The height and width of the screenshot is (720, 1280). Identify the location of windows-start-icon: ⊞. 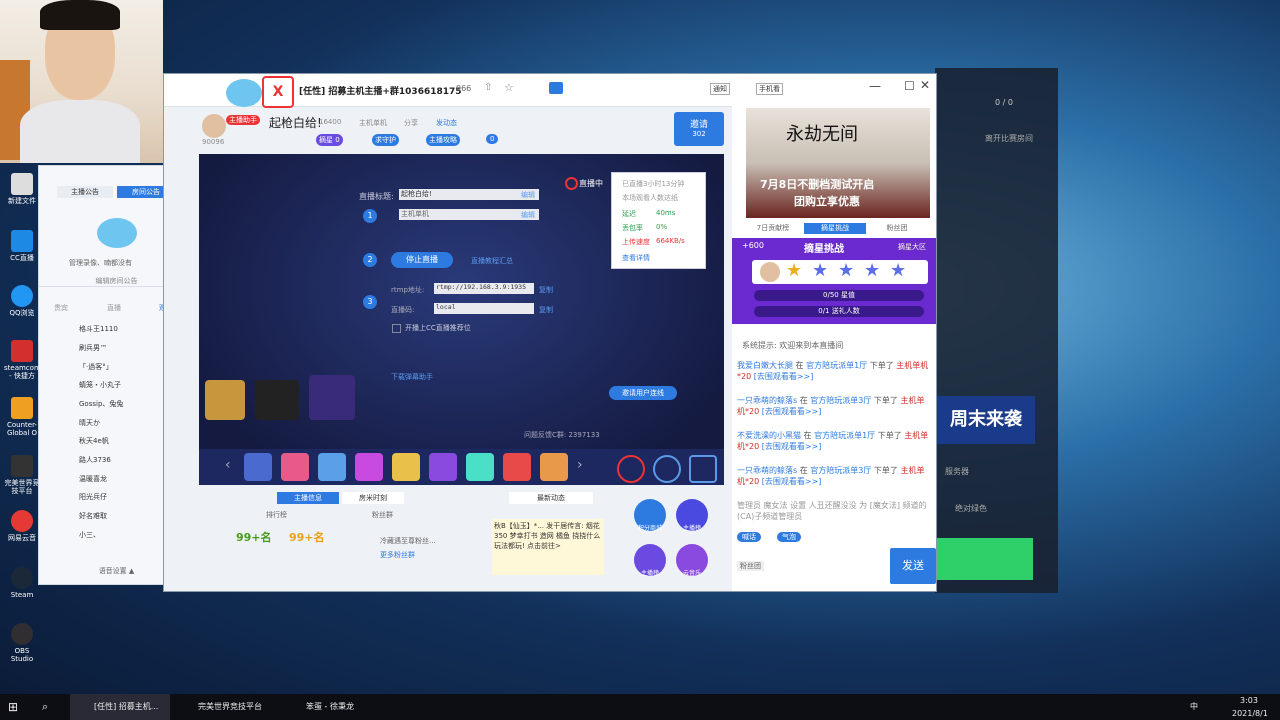
(13, 707).